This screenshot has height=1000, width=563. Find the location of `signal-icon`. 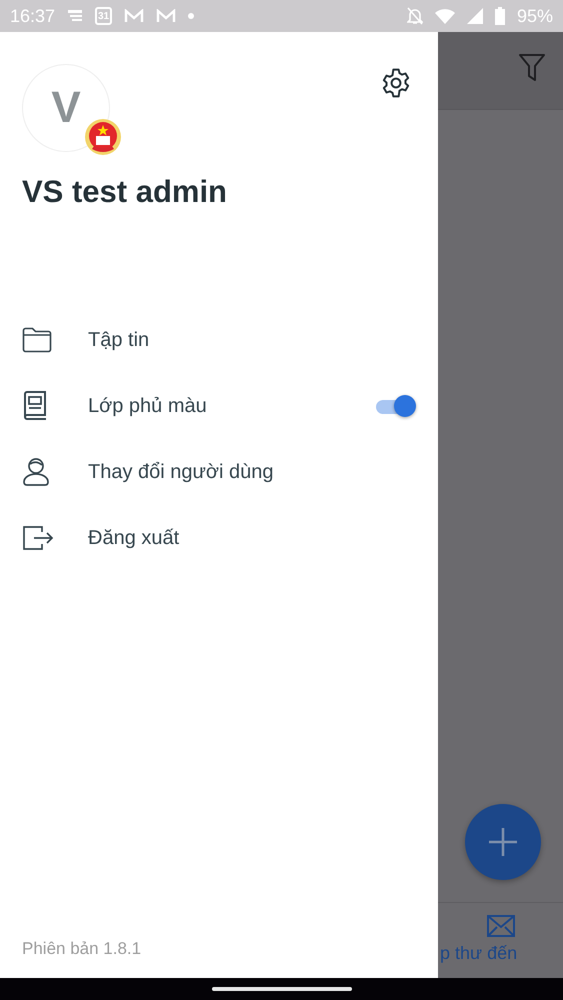

signal-icon is located at coordinates (474, 16).